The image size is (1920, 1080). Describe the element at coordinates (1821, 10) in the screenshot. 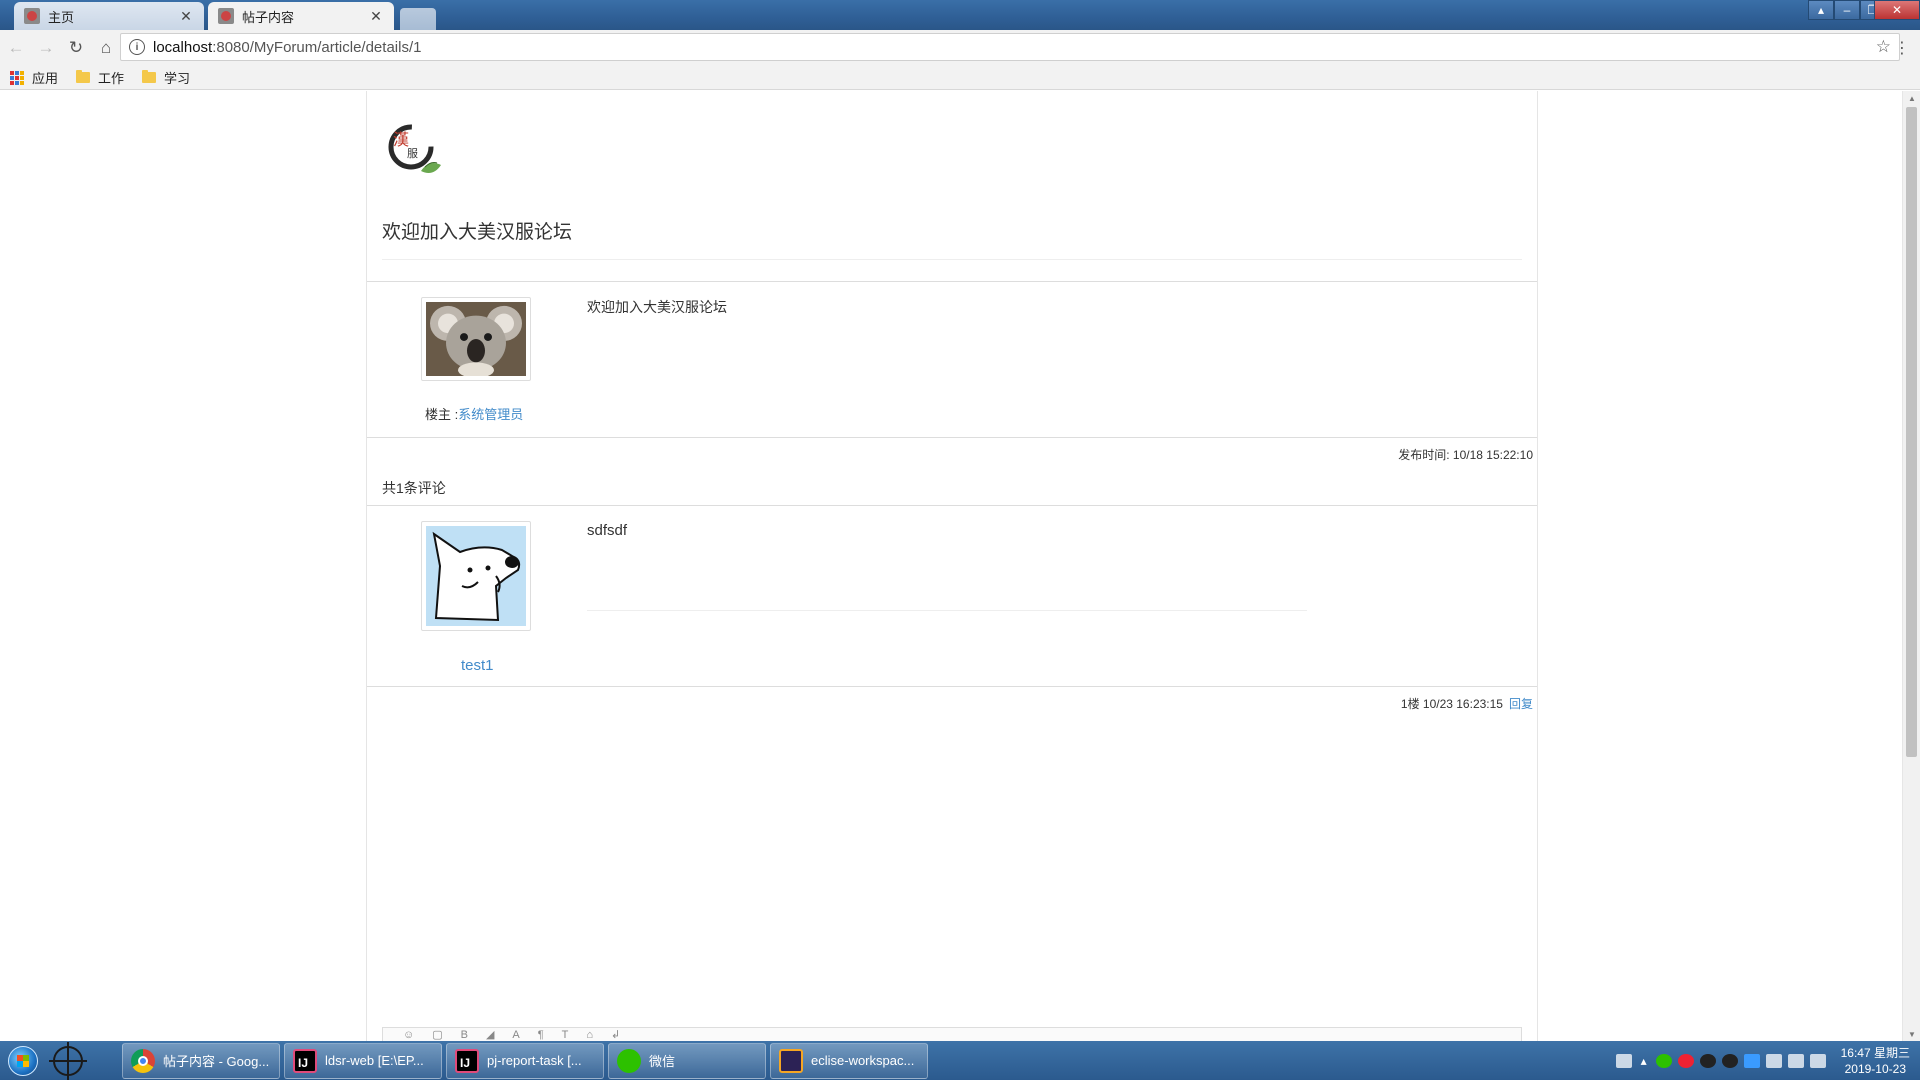

I see `user-icon: ▴` at that location.